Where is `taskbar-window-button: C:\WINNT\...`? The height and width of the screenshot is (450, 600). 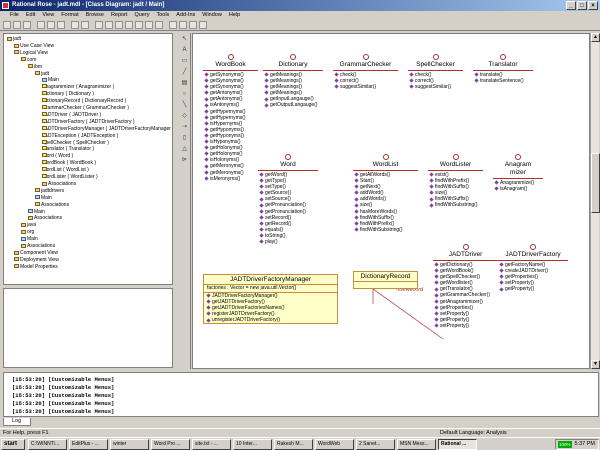
taskbar-window-button: C:\WINNT\... is located at coordinates (47, 444).